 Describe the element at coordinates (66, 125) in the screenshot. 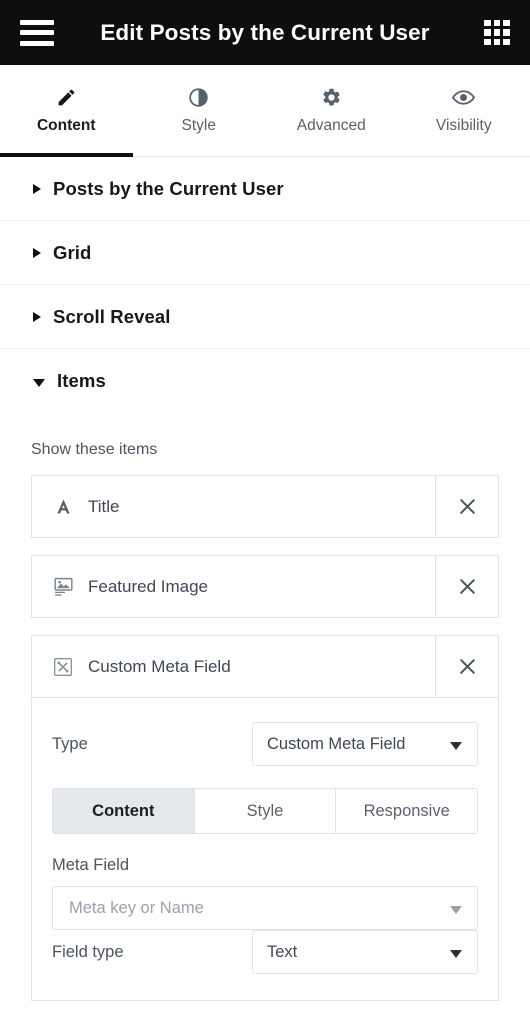

I see `tab-label: Content` at that location.